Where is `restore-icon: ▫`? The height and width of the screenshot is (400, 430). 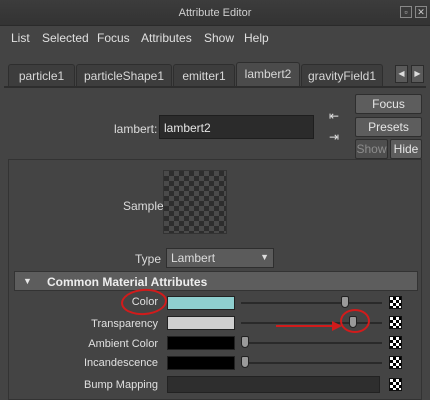
restore-icon: ▫ is located at coordinates (406, 12).